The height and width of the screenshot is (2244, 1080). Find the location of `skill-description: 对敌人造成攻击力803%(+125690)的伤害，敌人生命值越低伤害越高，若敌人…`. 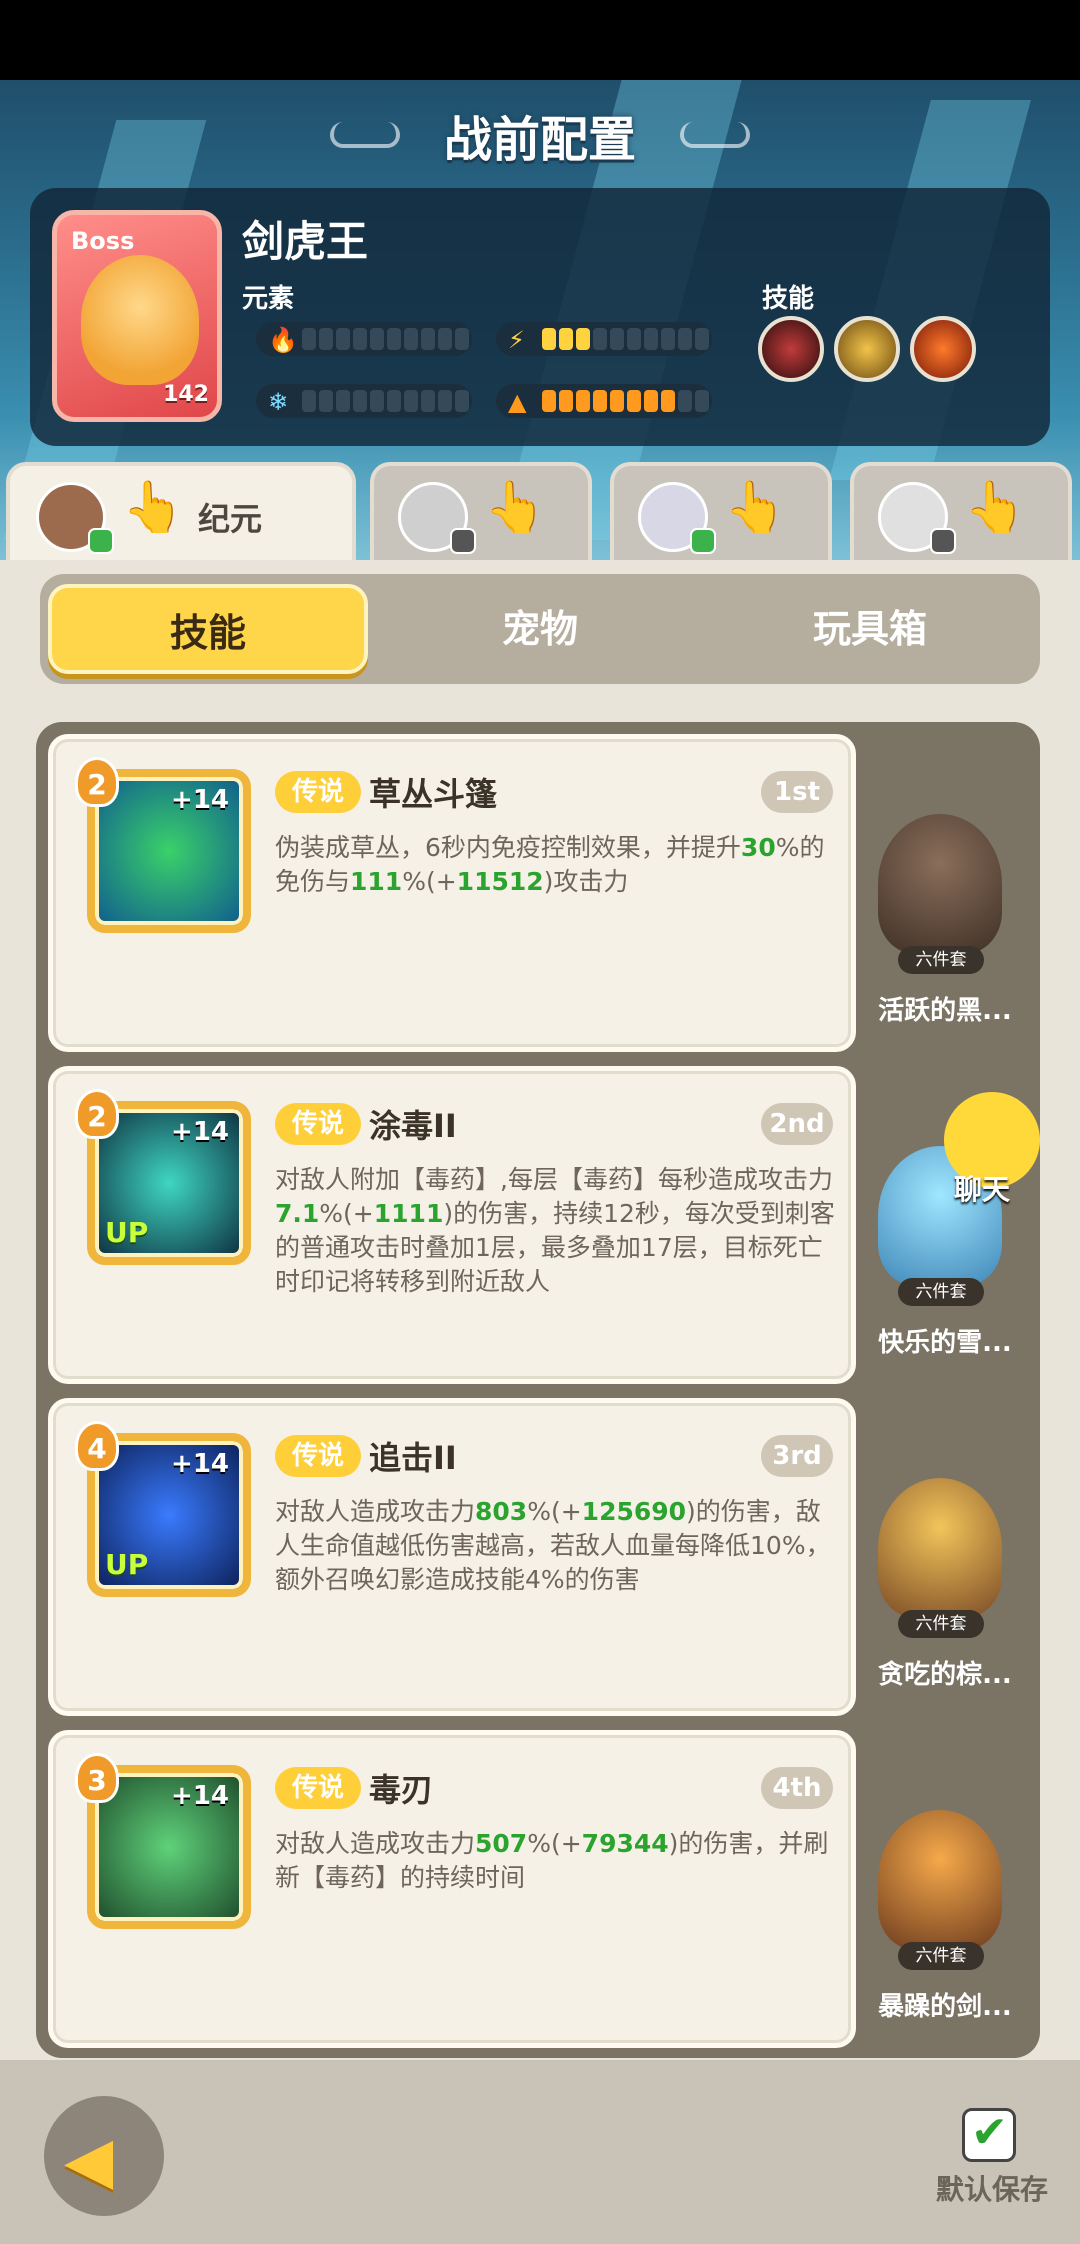

skill-description: 对敌人造成攻击力803%(+125690)的伤害，敌人生命值越低伤害越高，若敌人… is located at coordinates (553, 1545).